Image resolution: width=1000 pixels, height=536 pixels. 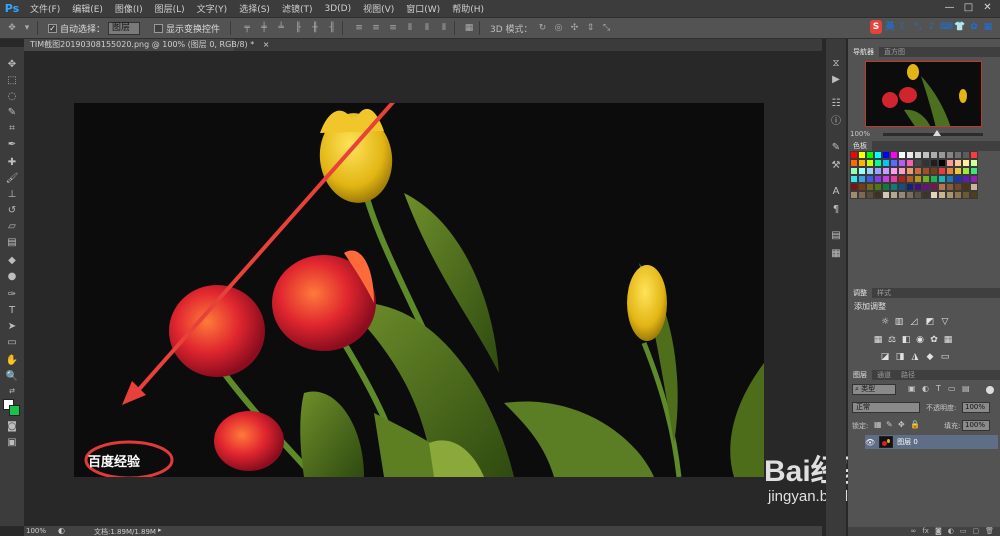 What do you see at coordinates (12, 261) in the screenshot?
I see `blur-tool-icon: ◆` at bounding box center [12, 261].